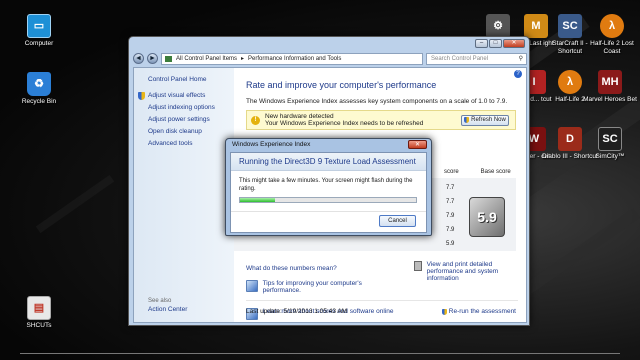 Image resolution: width=640 pixels, height=360 pixels. What do you see at coordinates (297, 311) in the screenshot?
I see `last-update-text: Last update: 5/19/2013 1:05:43 AM` at bounding box center [297, 311].